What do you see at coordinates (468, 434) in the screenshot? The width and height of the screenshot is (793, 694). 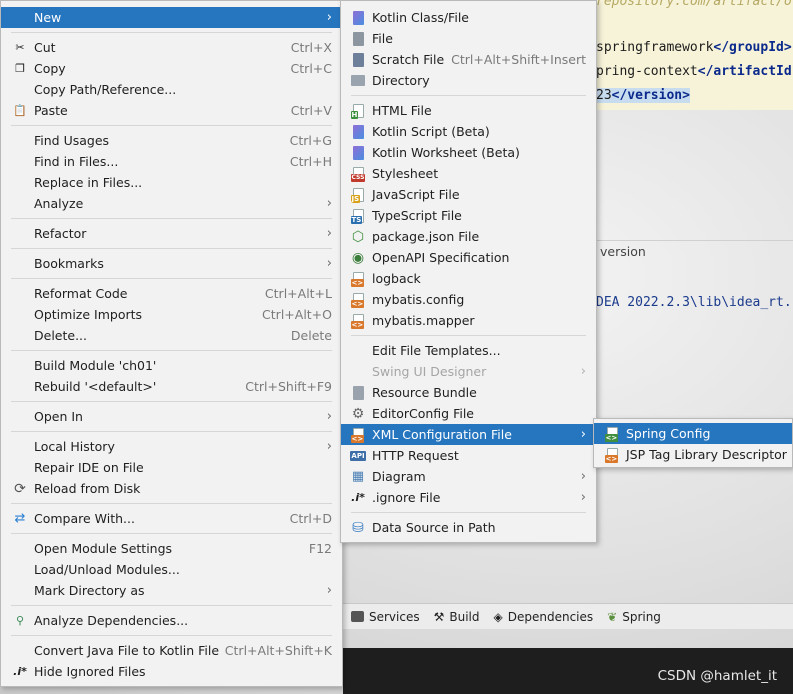 I see `menu-item-xml-configuration-file: <> XML Configuration File ›` at bounding box center [468, 434].